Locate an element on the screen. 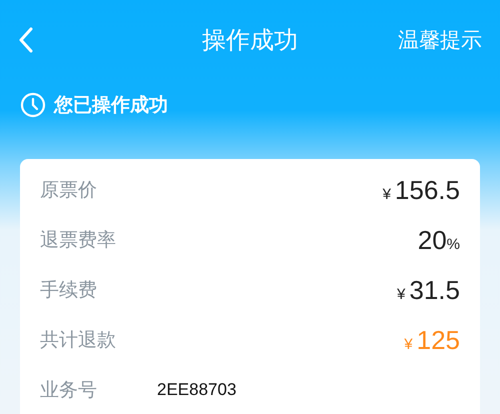 Image resolution: width=500 pixels, height=414 pixels. row-label: 业务号 is located at coordinates (68, 390).